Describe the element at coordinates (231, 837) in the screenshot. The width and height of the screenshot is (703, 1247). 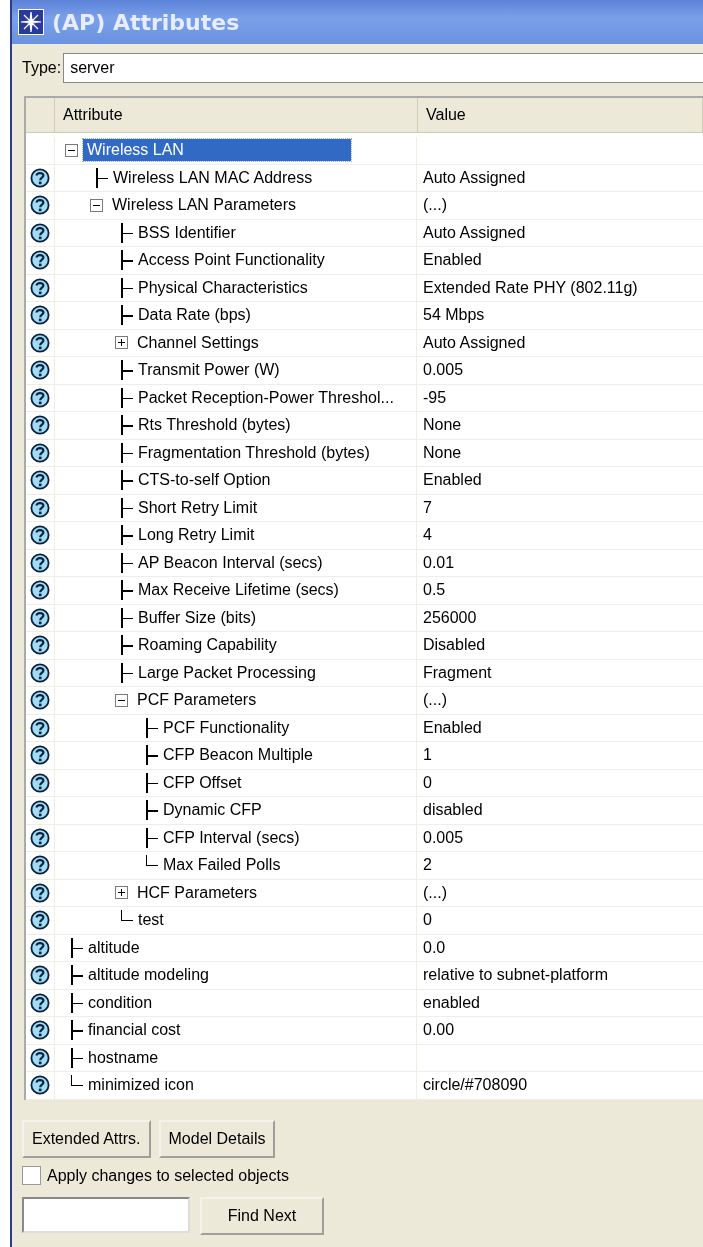
I see `attribute-name: CFP Interval (secs)` at that location.